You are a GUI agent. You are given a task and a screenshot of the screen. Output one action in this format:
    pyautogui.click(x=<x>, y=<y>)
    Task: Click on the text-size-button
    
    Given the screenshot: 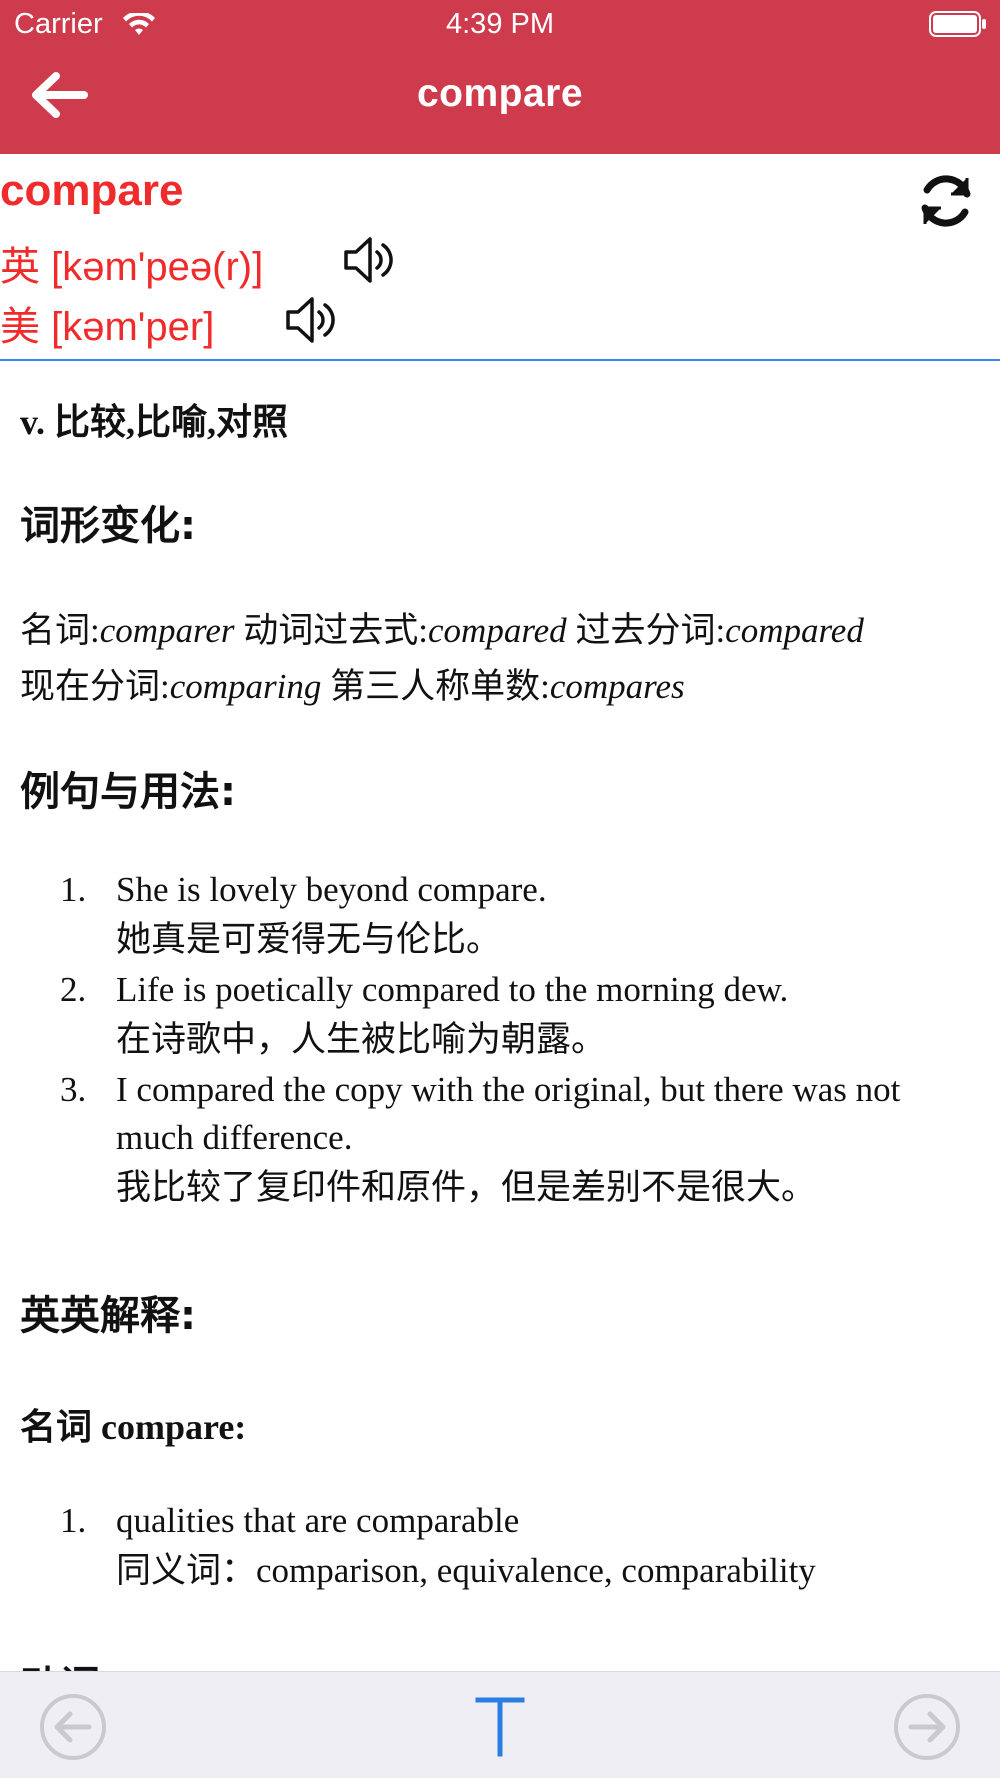 What is the action you would take?
    pyautogui.click(x=500, y=1727)
    